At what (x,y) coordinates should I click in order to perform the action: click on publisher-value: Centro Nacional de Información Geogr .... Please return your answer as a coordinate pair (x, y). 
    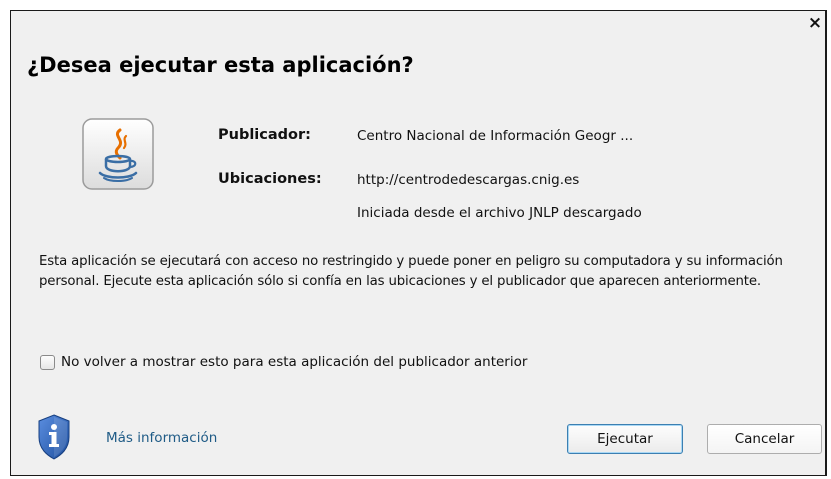
    Looking at the image, I should click on (495, 136).